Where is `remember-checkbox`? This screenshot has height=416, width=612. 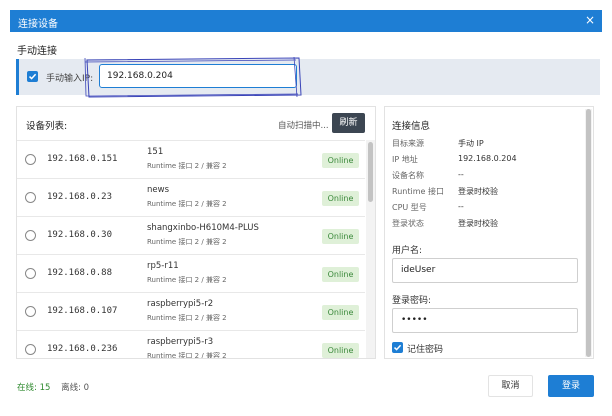
remember-checkbox is located at coordinates (397, 347).